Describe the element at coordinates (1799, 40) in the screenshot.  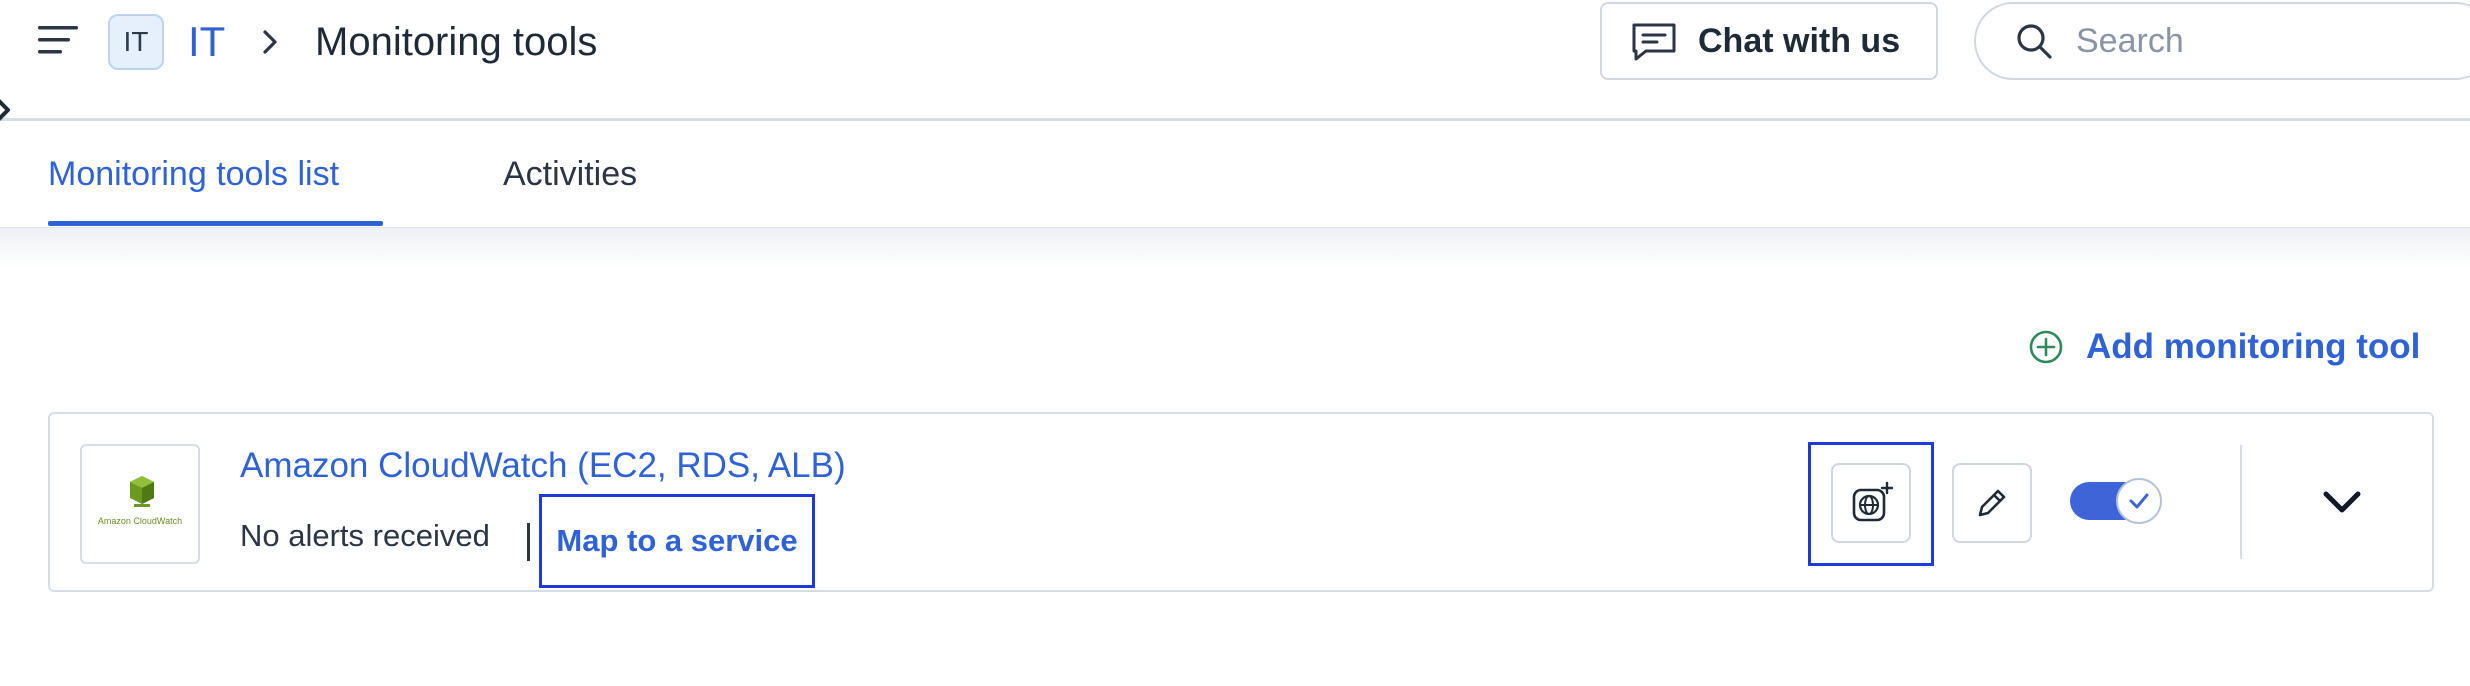
I see `chat-button-label: Chat with us` at that location.